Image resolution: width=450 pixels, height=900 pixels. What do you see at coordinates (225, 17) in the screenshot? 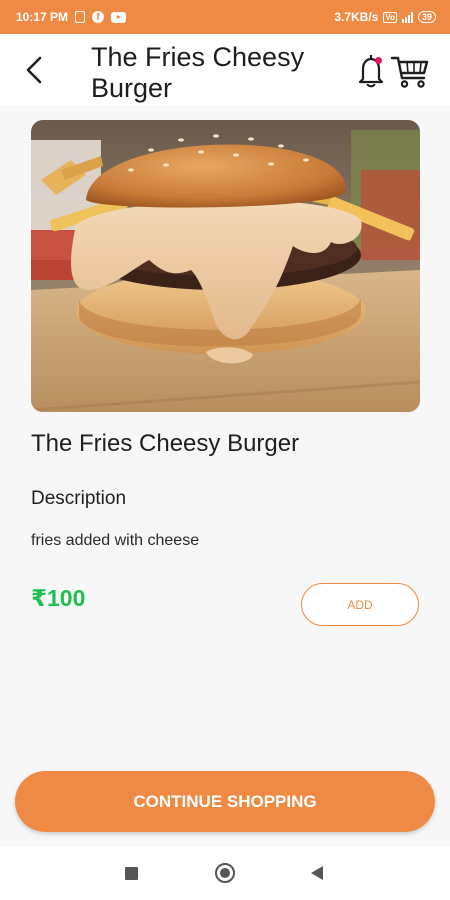
I see `status-bar: 10:17 PM f 3.7KB/s Vo 39` at bounding box center [225, 17].